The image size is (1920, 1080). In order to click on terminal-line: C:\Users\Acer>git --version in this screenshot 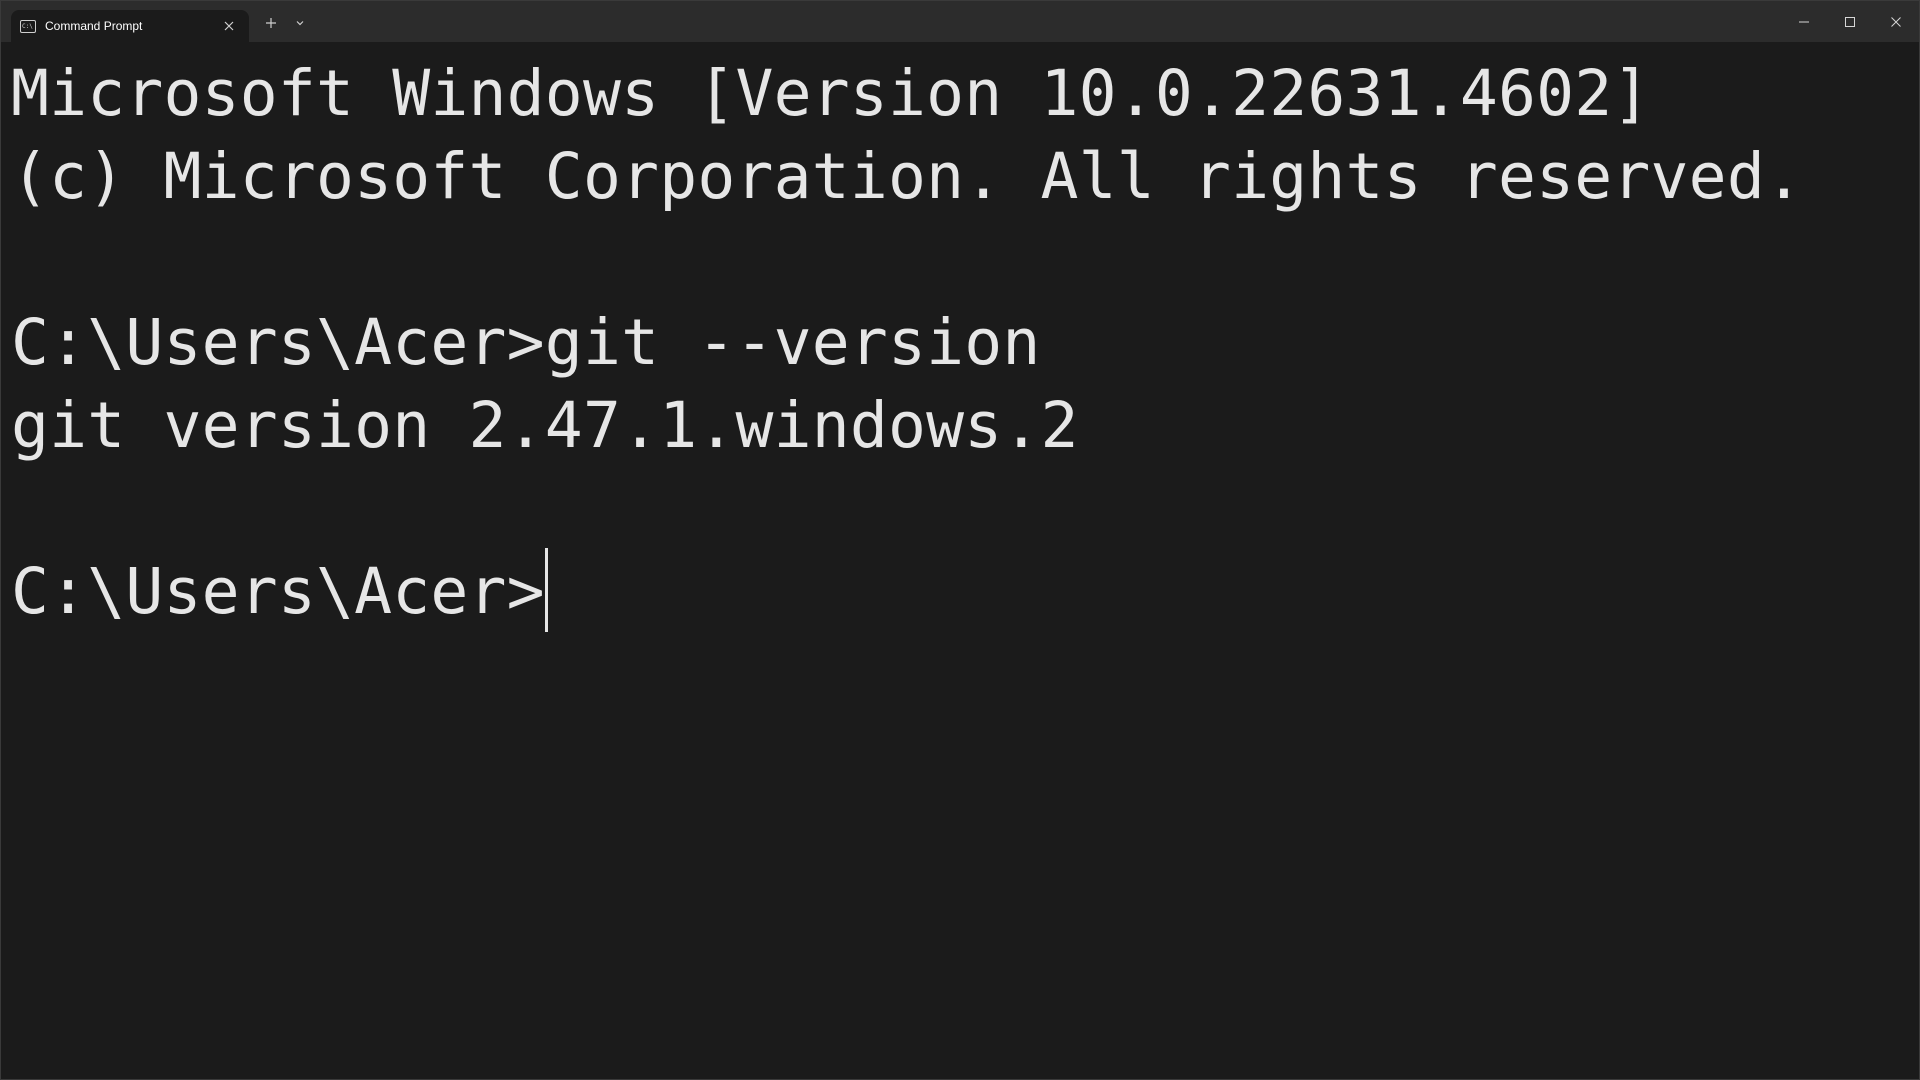, I will do `click(526, 342)`.